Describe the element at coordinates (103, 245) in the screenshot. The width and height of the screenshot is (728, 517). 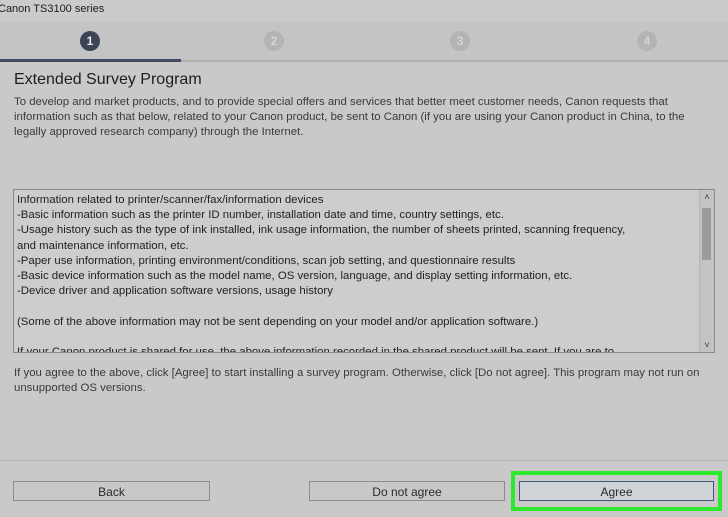
I see `survey-info-line: and maintenance information, etc.` at that location.